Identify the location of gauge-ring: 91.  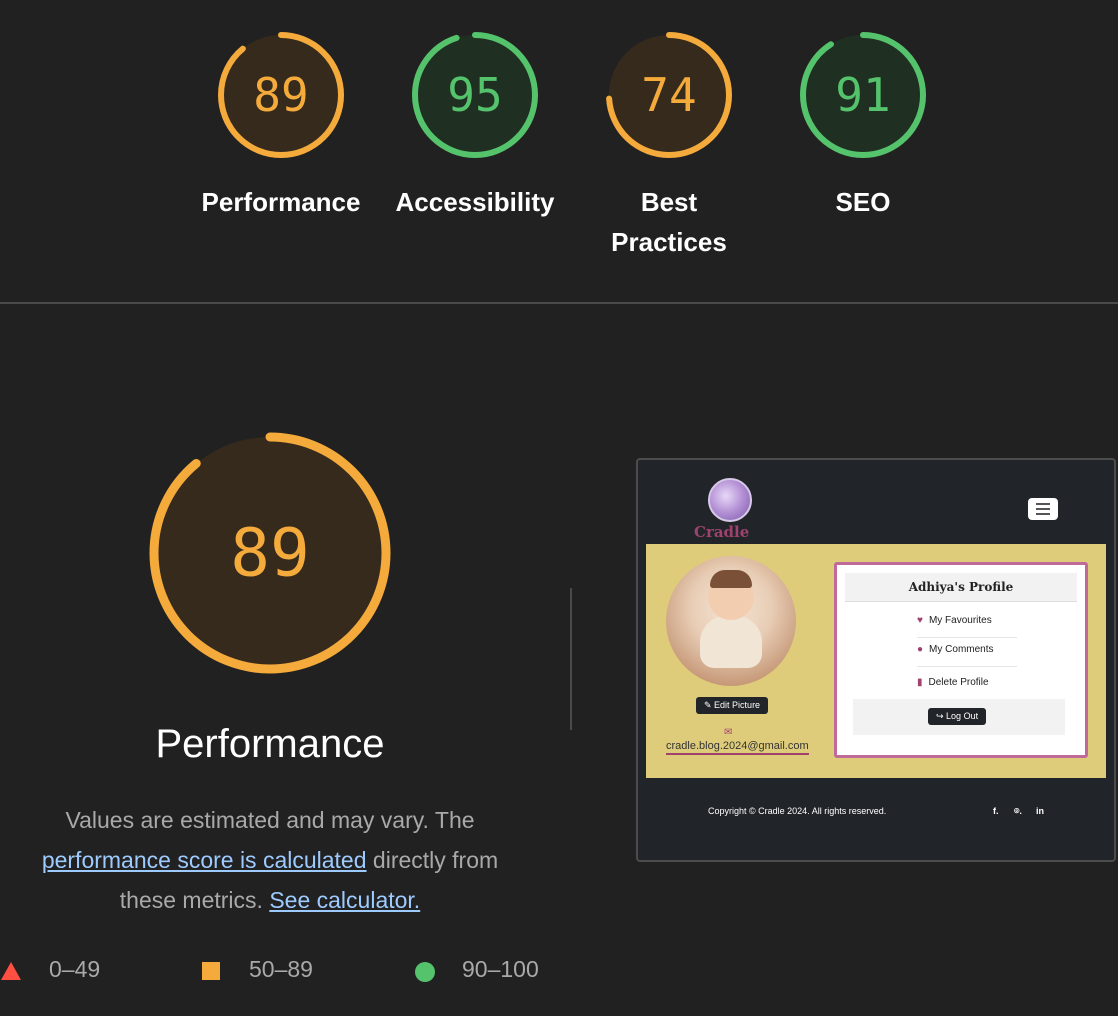
(863, 95).